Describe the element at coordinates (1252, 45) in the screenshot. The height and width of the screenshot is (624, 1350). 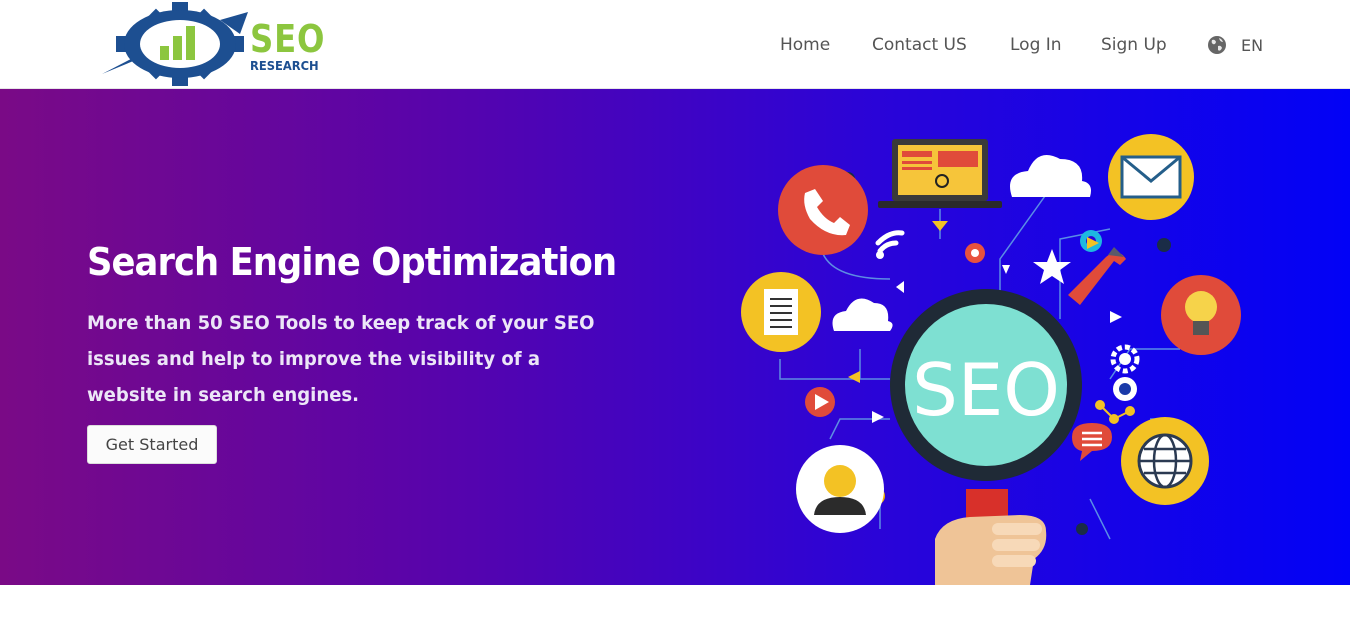
I see `language-label: EN` at that location.